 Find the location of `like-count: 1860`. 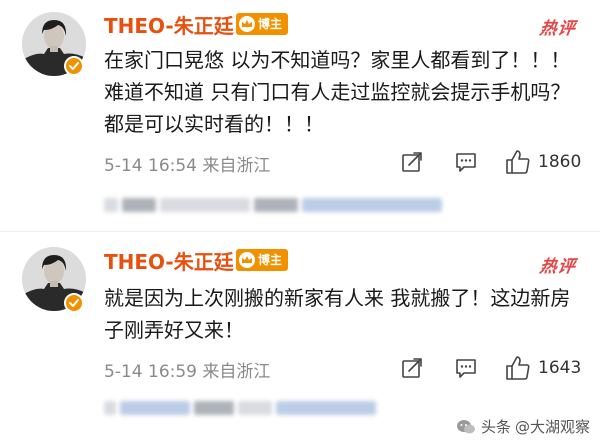

like-count: 1860 is located at coordinates (560, 162).